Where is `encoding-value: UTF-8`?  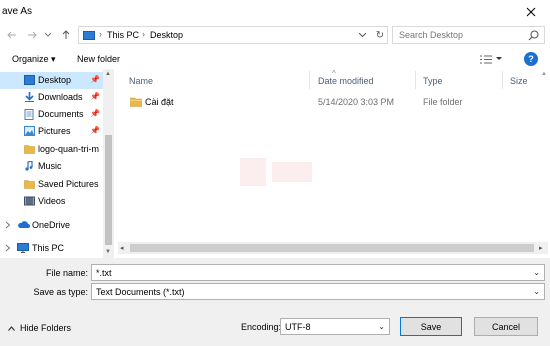
encoding-value: UTF-8 is located at coordinates (298, 327).